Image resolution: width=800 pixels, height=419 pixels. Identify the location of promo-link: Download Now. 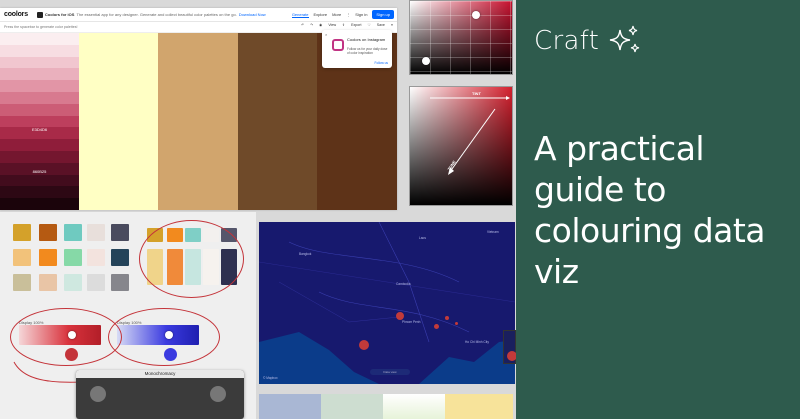
(252, 14).